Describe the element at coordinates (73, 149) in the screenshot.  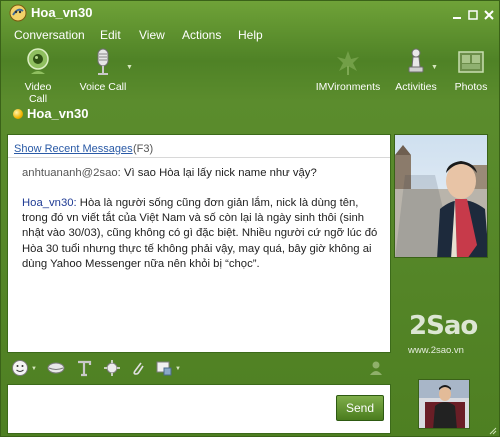
I see `show-recent-messages-link: Show Recent Messages` at that location.